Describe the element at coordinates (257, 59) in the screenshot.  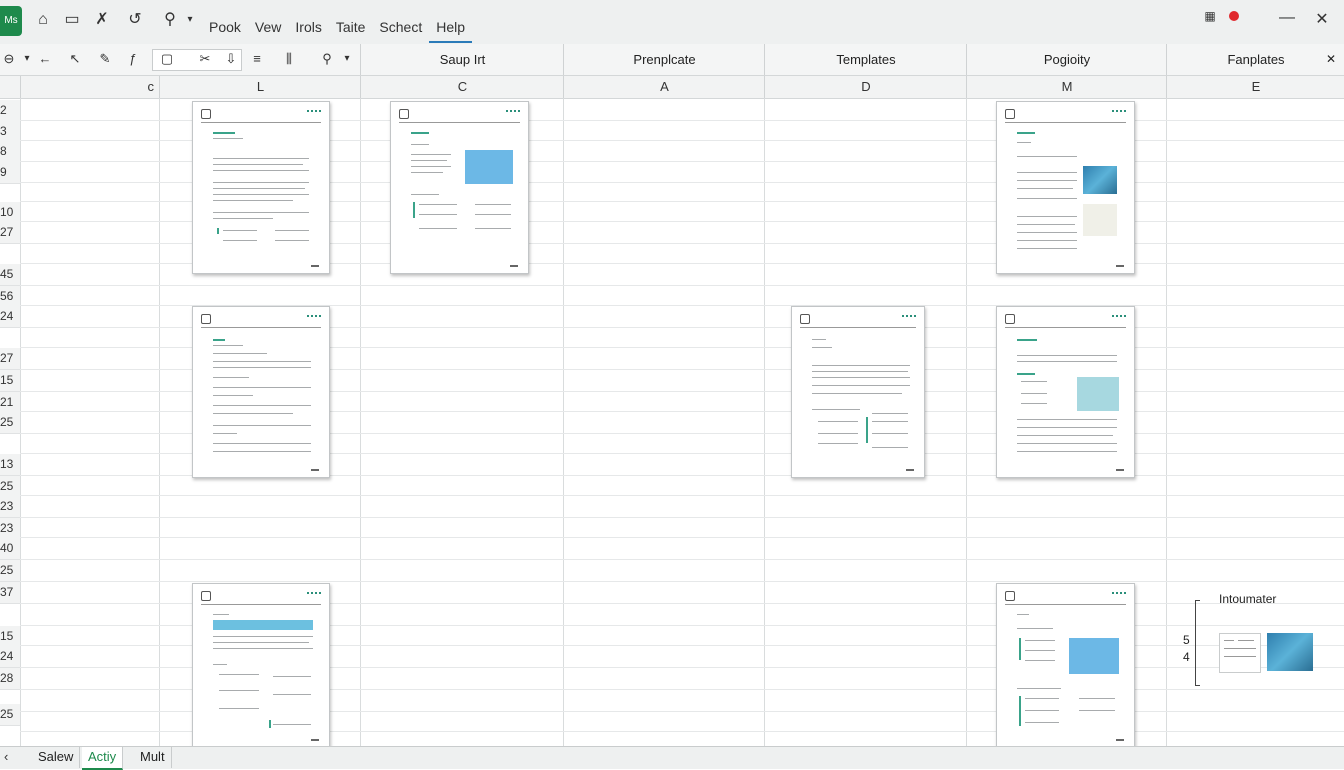
I see `align-icon: ≡` at that location.